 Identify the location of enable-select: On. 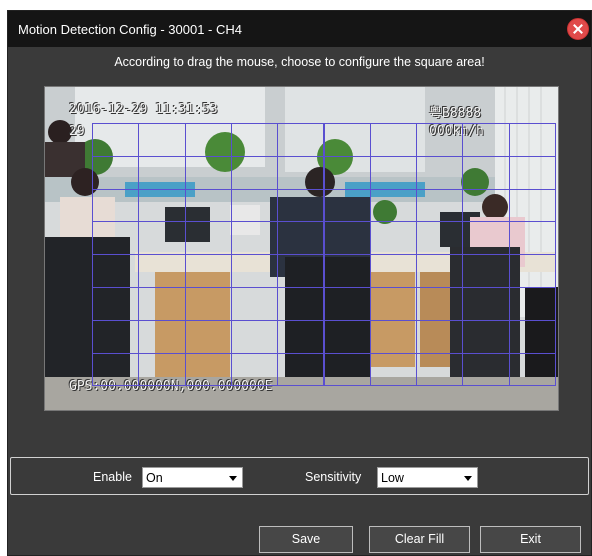
(192, 477).